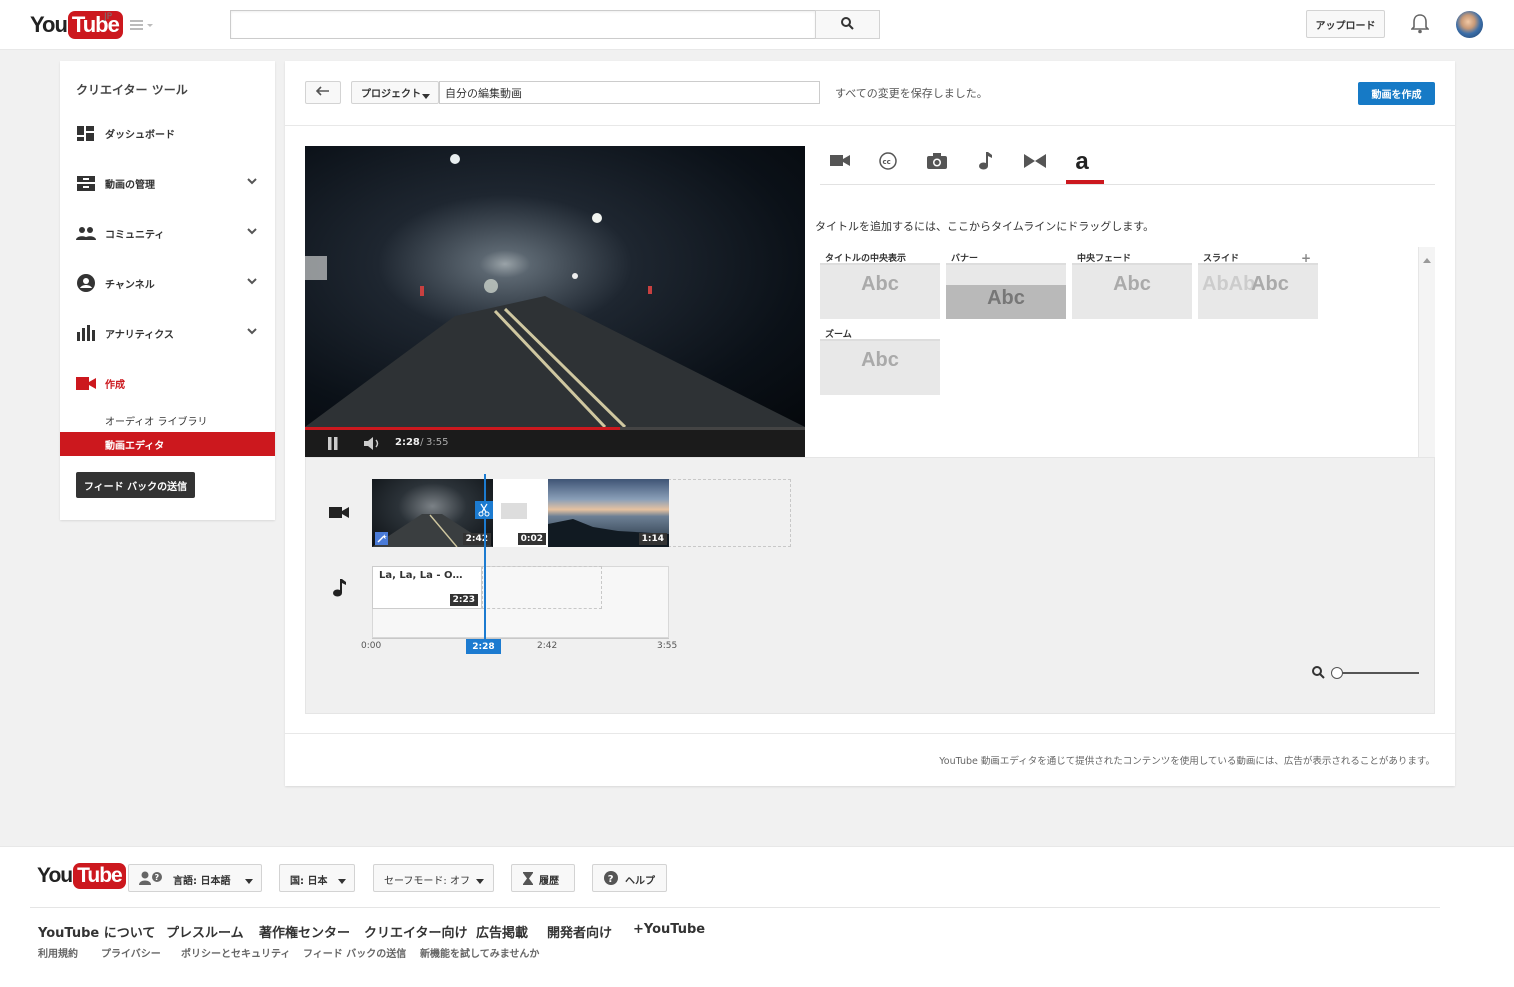  What do you see at coordinates (167, 333) in the screenshot?
I see `sidebar-item-analytics: アナリティクス` at bounding box center [167, 333].